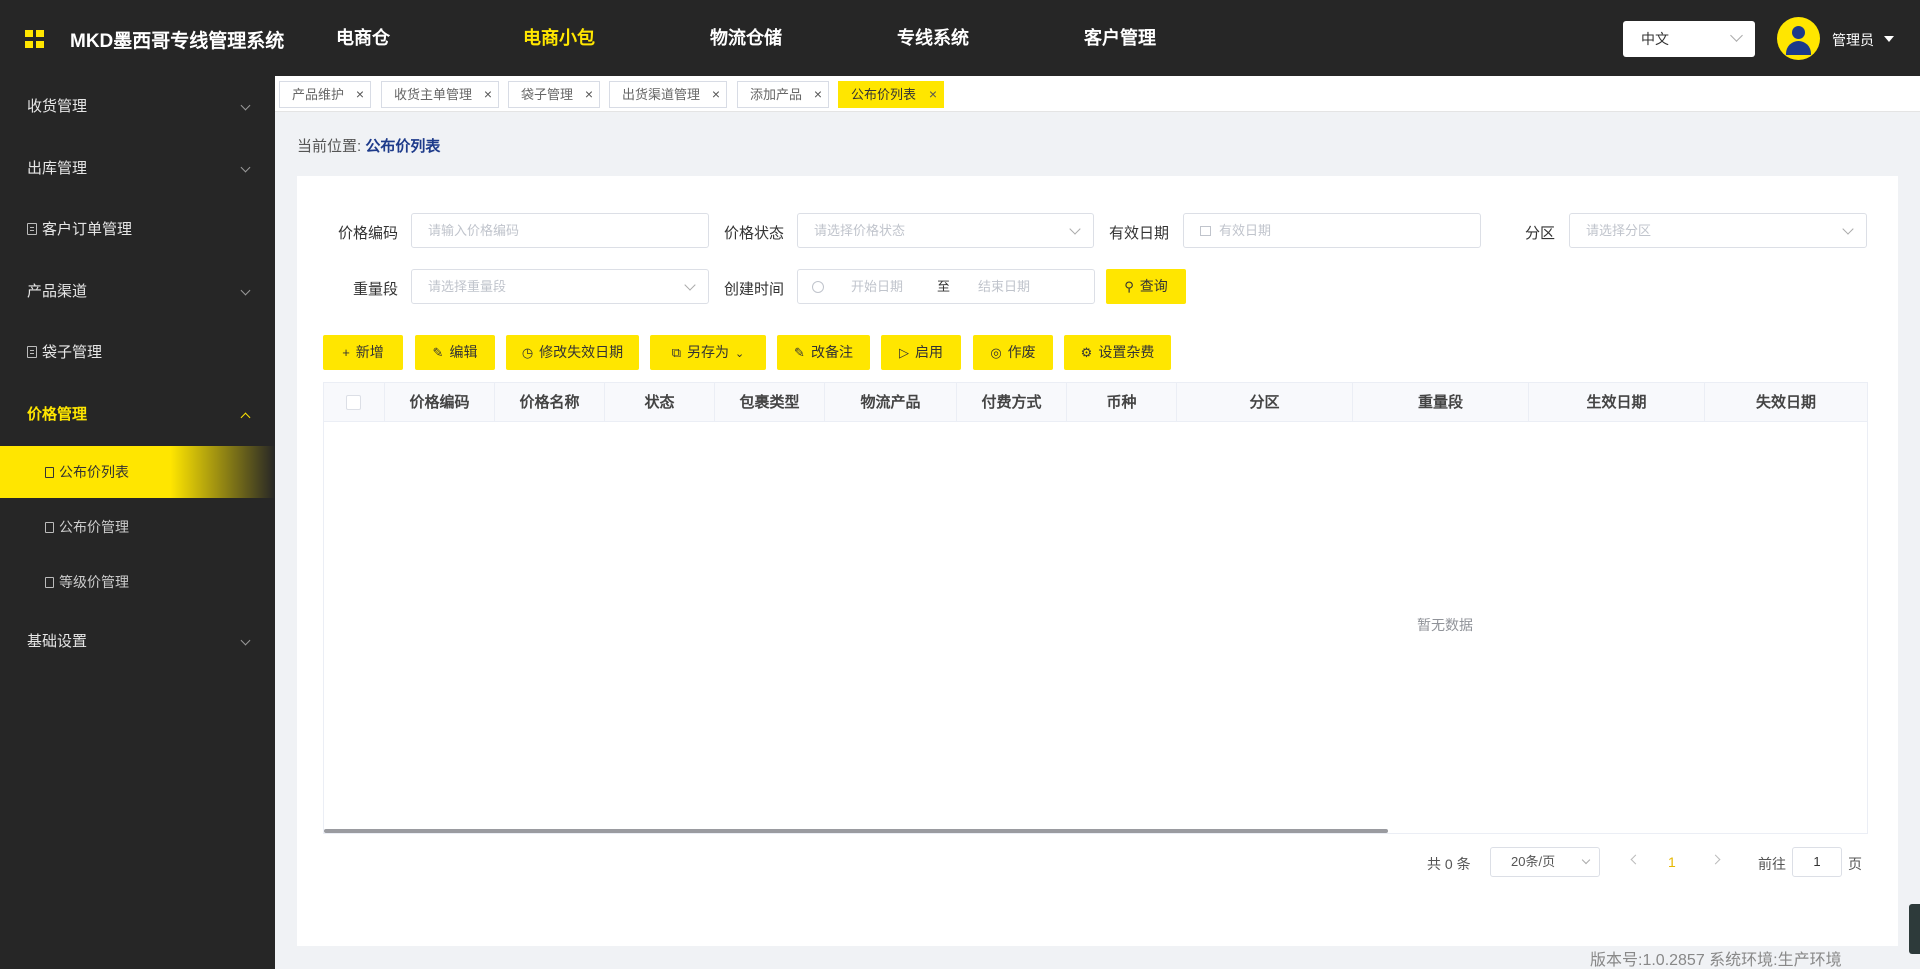 Image resolution: width=1920 pixels, height=969 pixels. Describe the element at coordinates (877, 286) in the screenshot. I see `start-date-input: 开始日期` at that location.